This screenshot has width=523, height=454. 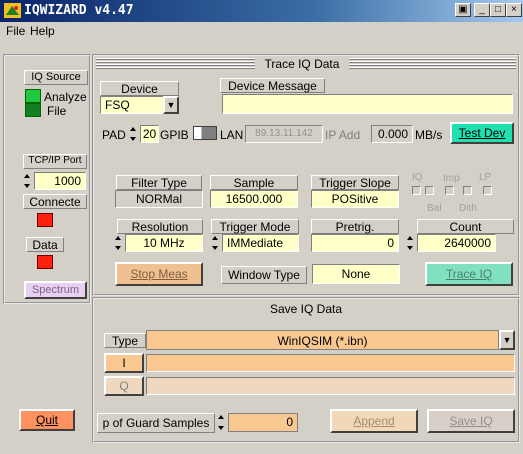 I want to click on pretrig-field: 0, so click(x=355, y=243).